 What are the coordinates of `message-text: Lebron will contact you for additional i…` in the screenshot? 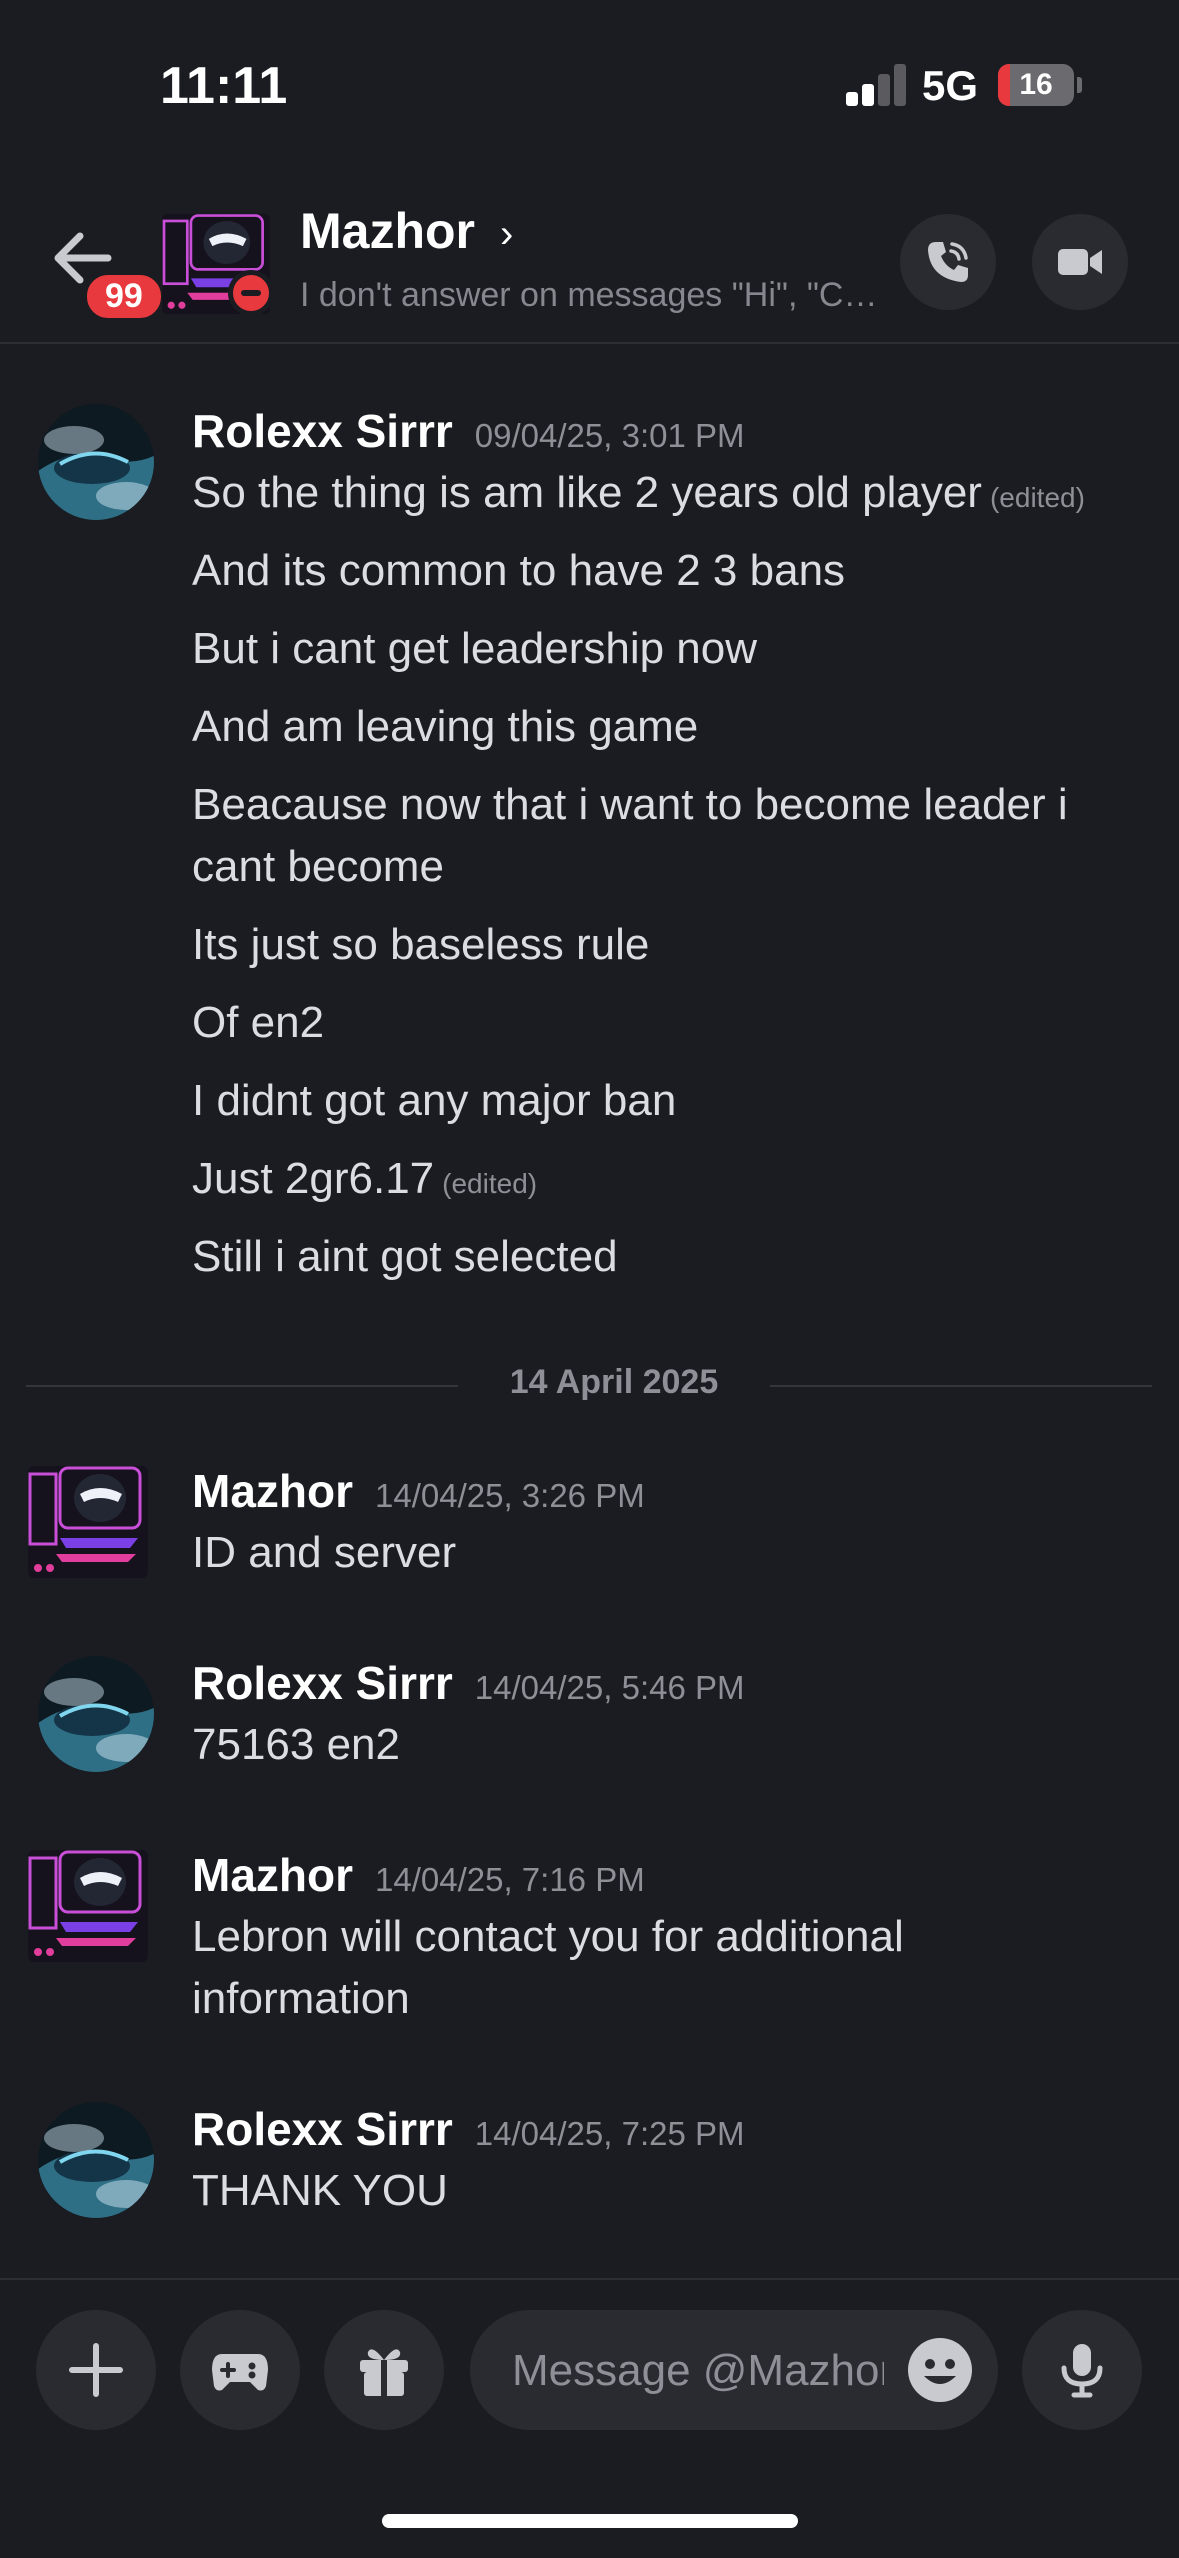 It's located at (548, 1967).